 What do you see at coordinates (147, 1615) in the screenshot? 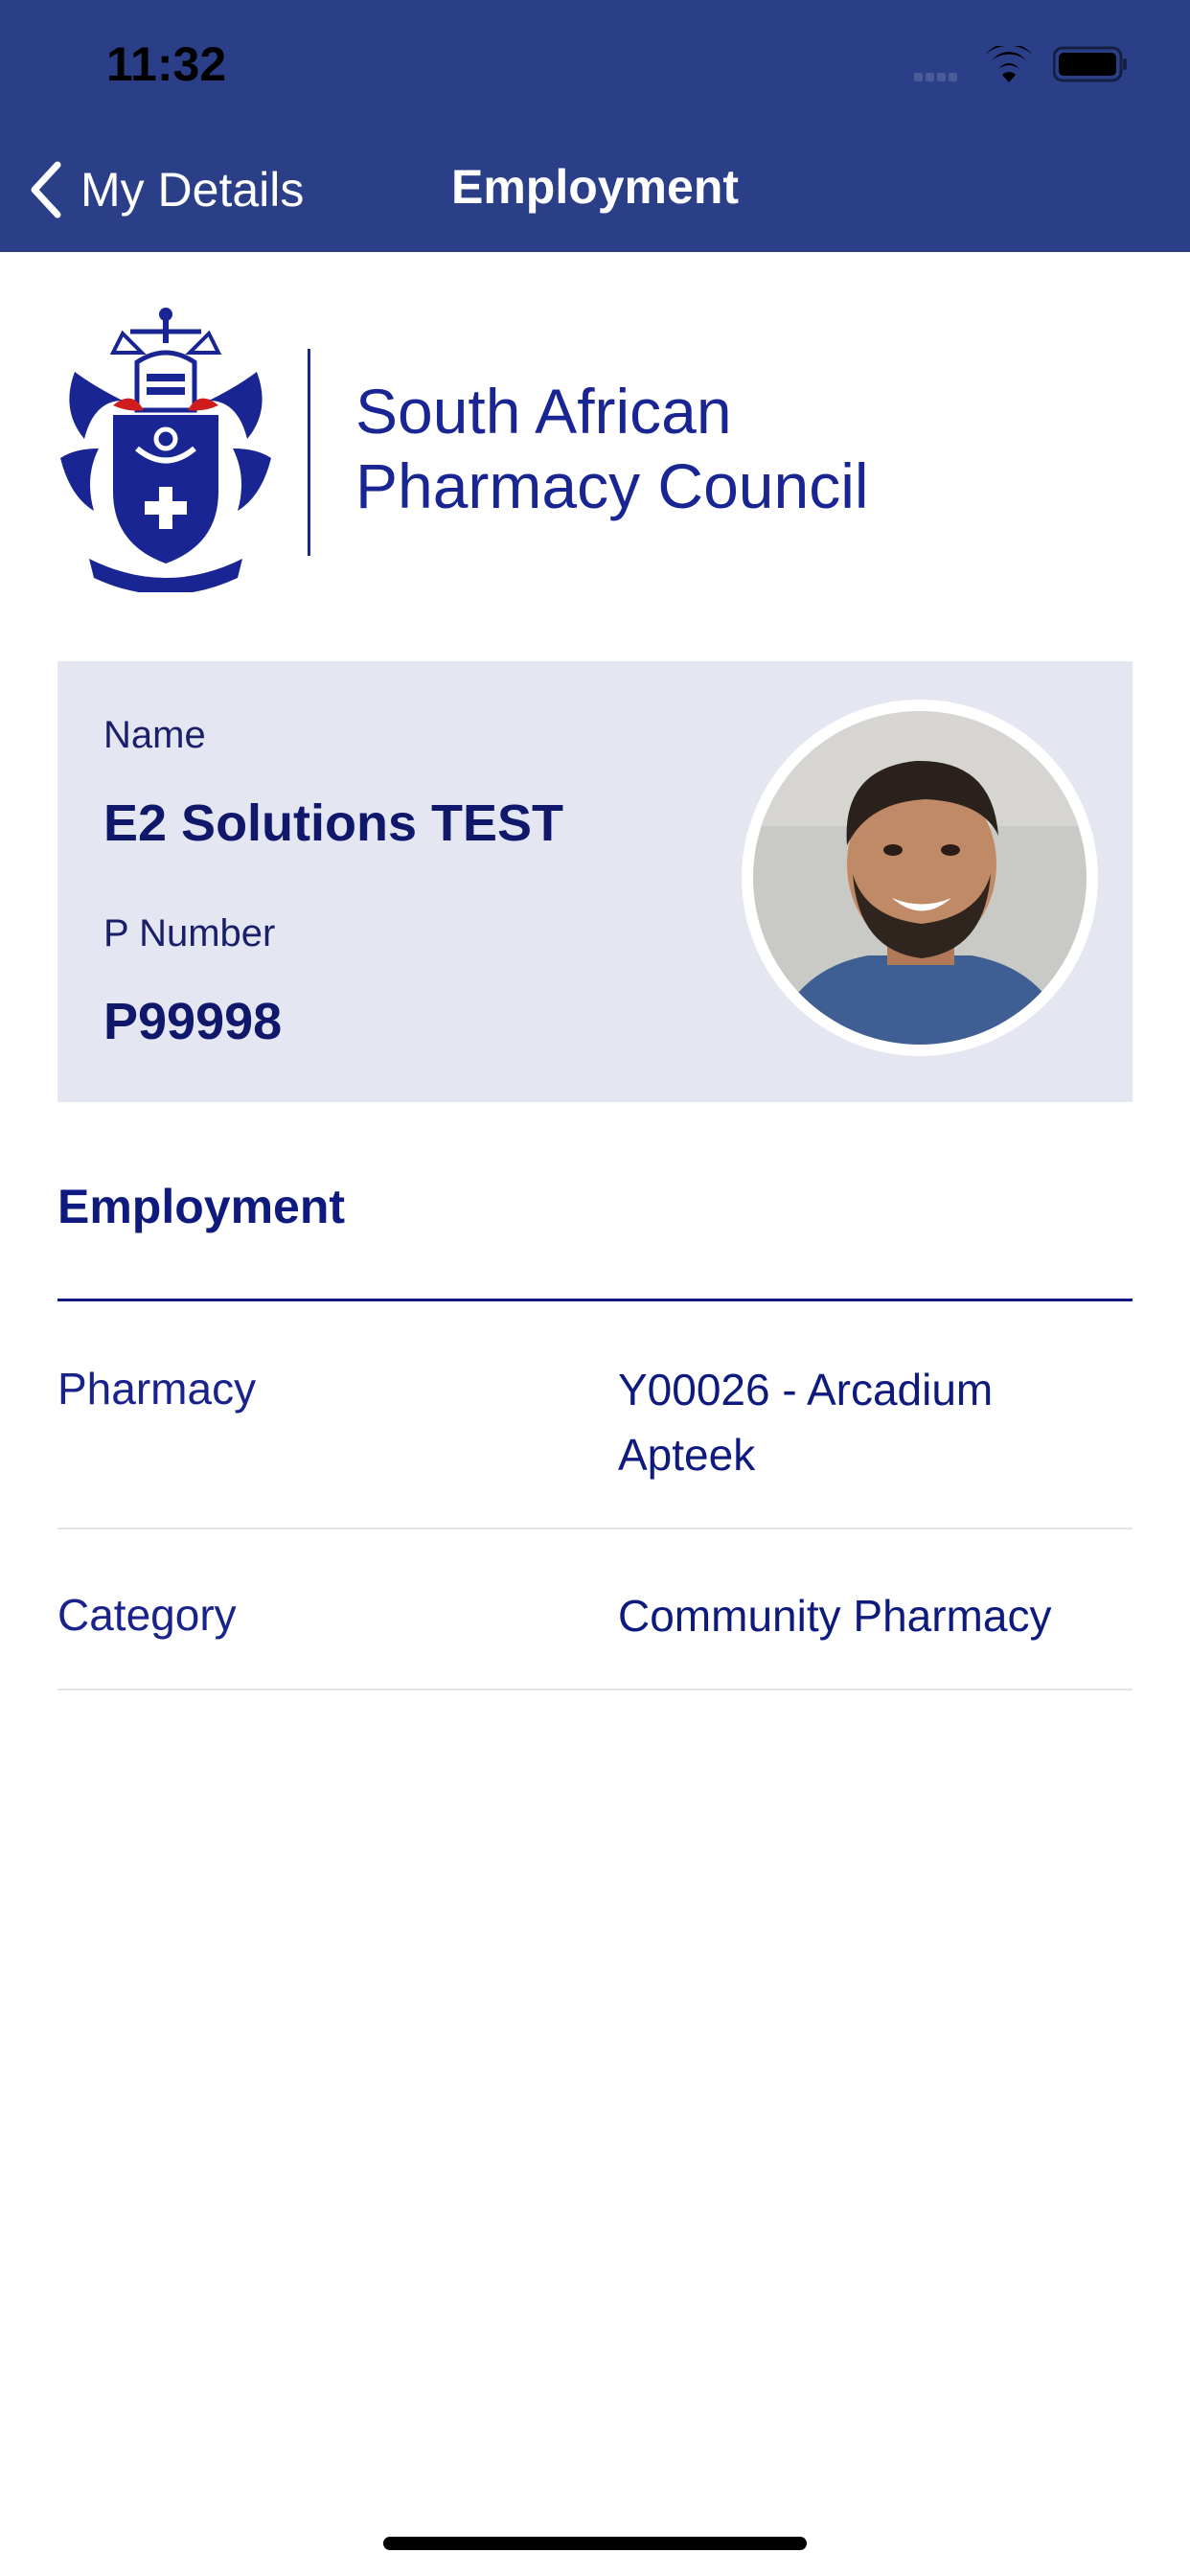
I see `category-label: Category` at bounding box center [147, 1615].